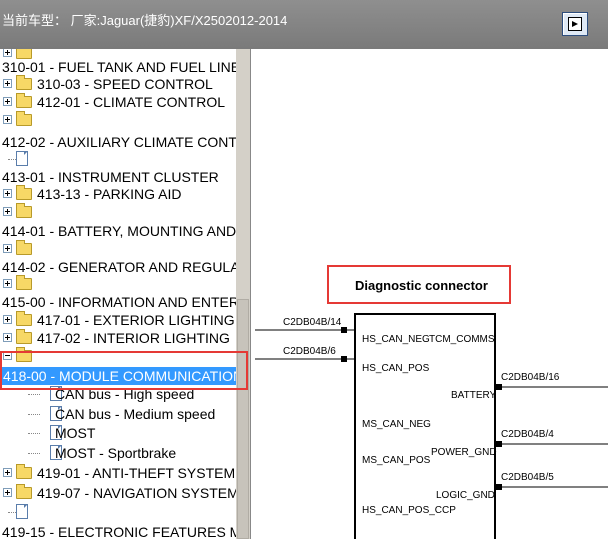  Describe the element at coordinates (136, 320) in the screenshot. I see `tree-item-label: 417-01 - EXTERIOR LIGHTING` at that location.